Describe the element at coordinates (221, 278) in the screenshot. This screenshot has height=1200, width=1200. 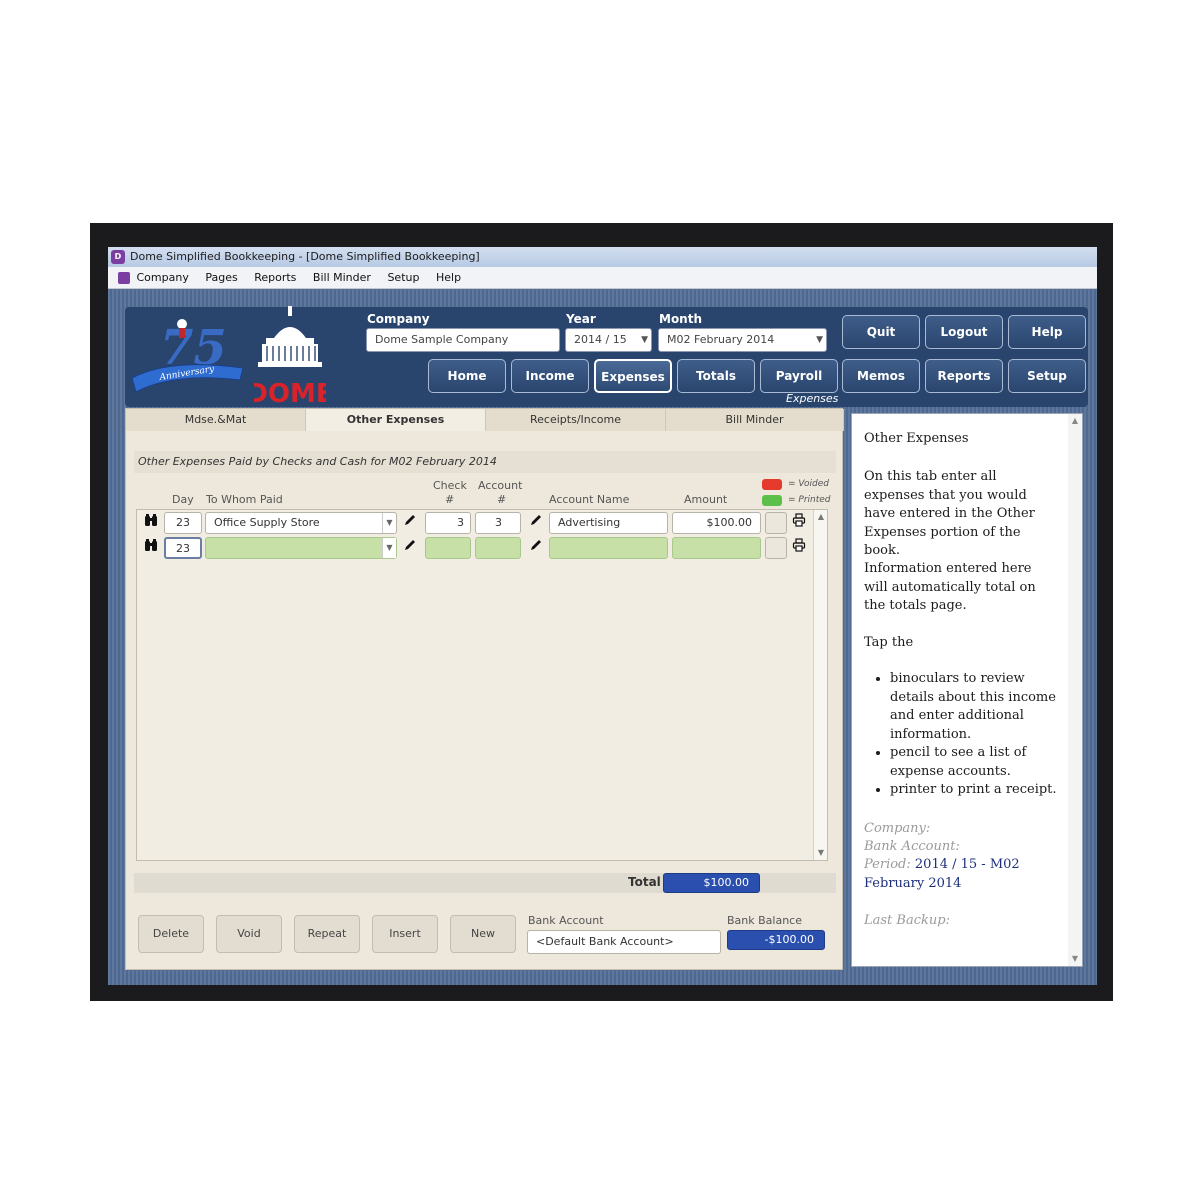
I see `menu-pages: Pages` at that location.